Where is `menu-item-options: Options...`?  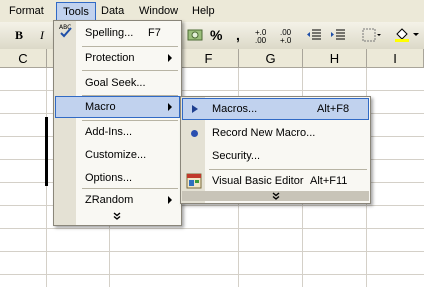
menu-item-options: Options... is located at coordinates (117, 178).